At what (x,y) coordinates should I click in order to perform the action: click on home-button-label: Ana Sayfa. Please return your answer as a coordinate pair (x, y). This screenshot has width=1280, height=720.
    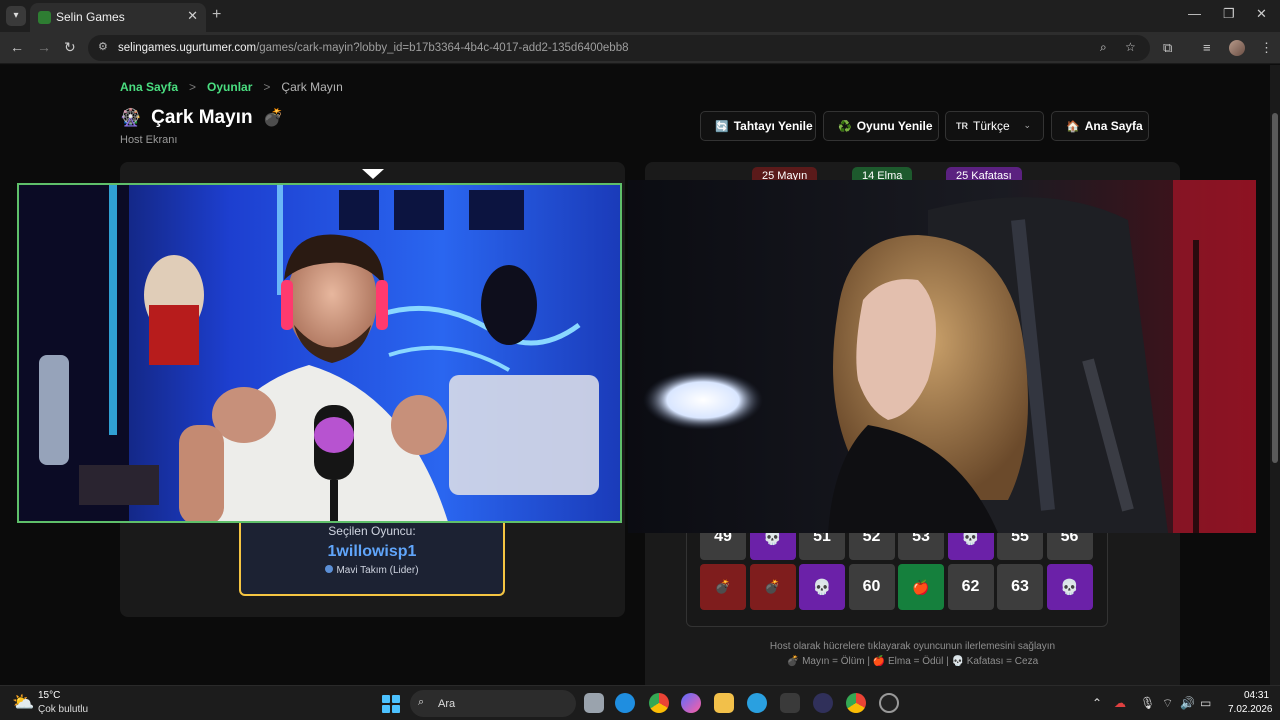
    Looking at the image, I should click on (1113, 126).